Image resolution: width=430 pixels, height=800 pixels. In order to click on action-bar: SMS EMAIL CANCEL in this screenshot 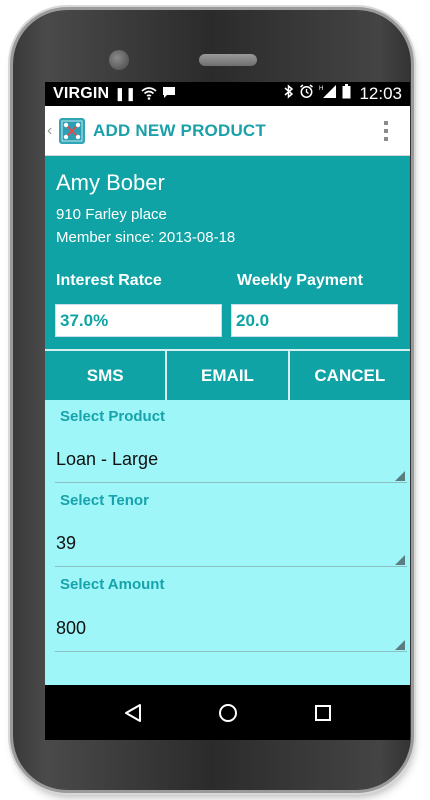, I will do `click(227, 374)`.